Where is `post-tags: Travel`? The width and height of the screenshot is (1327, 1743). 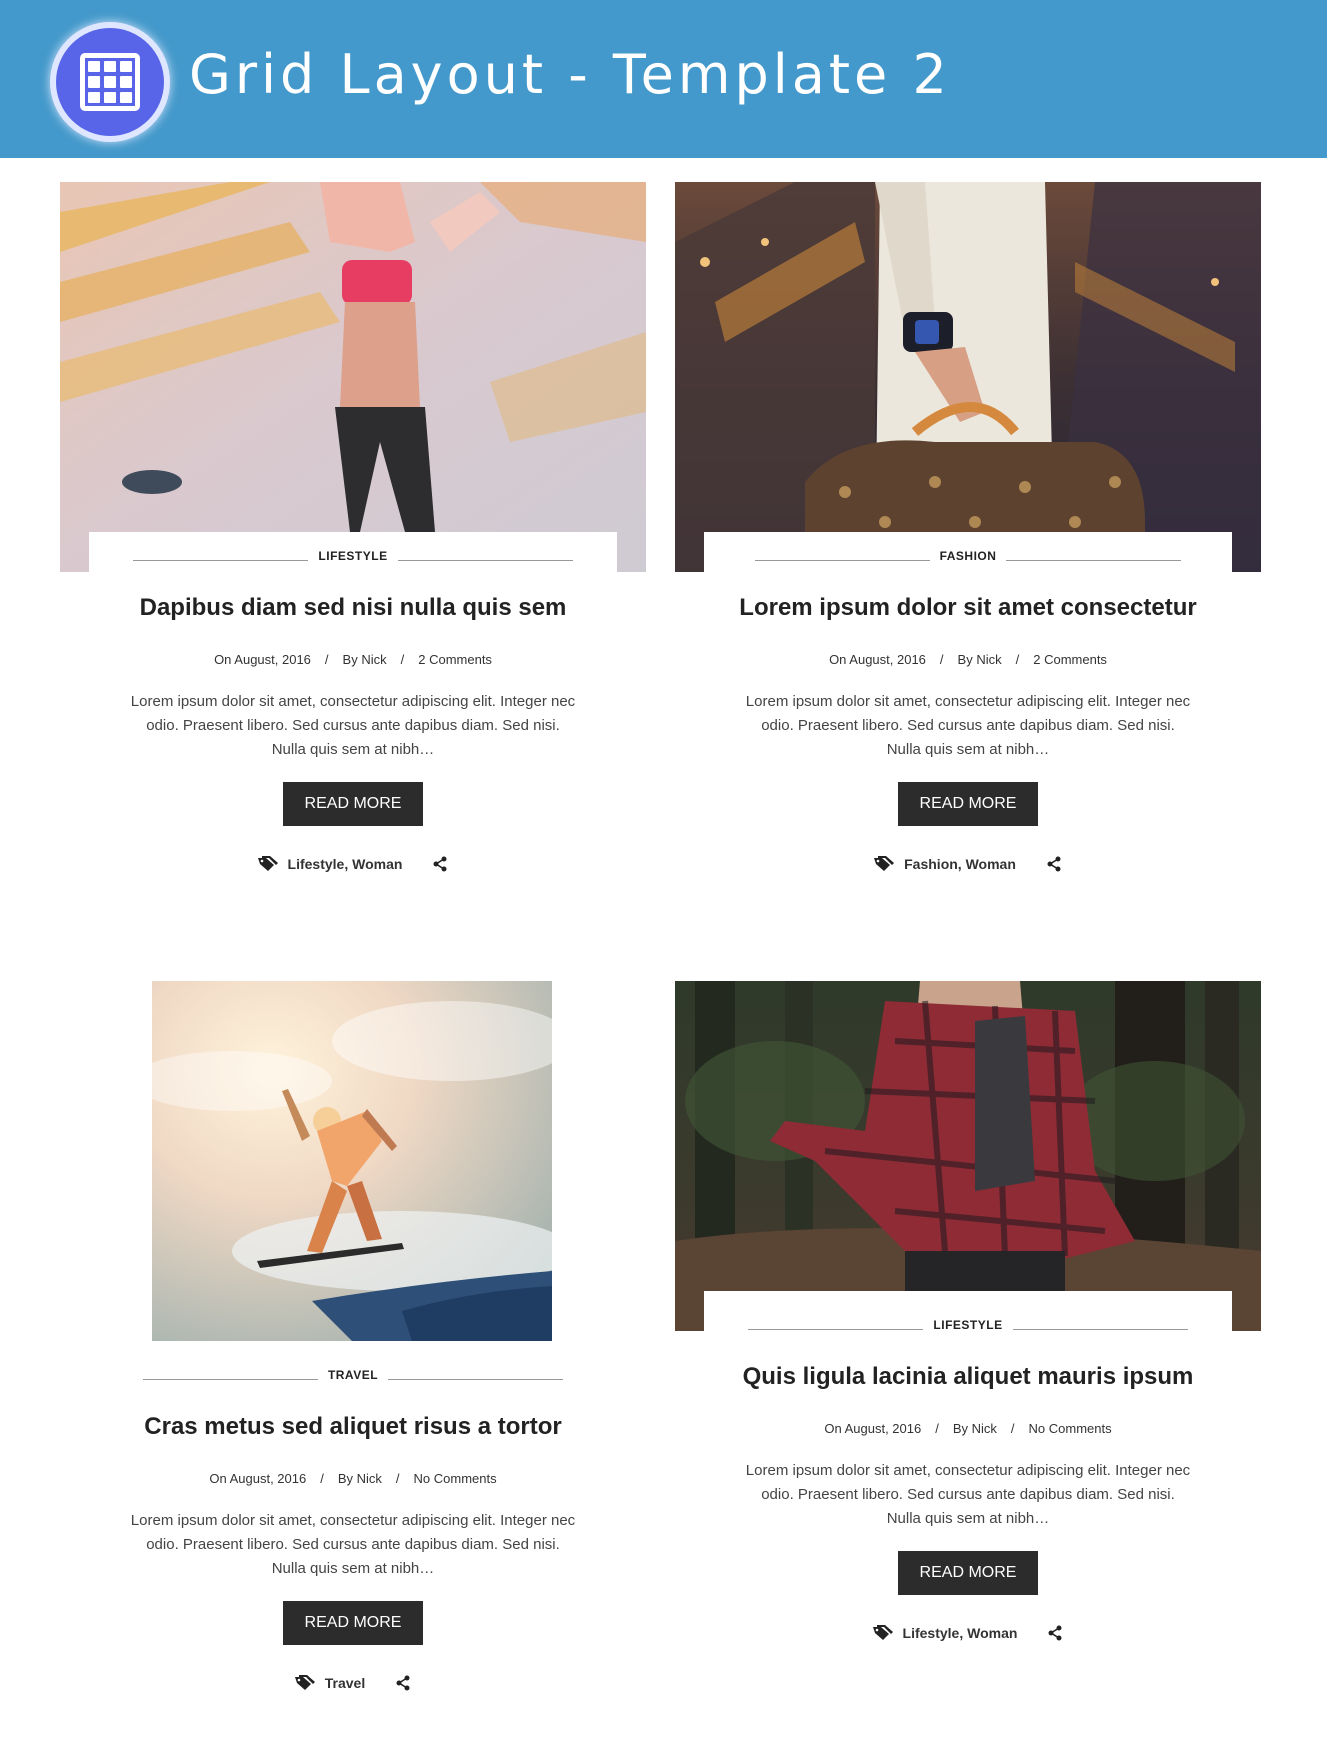 post-tags: Travel is located at coordinates (345, 1683).